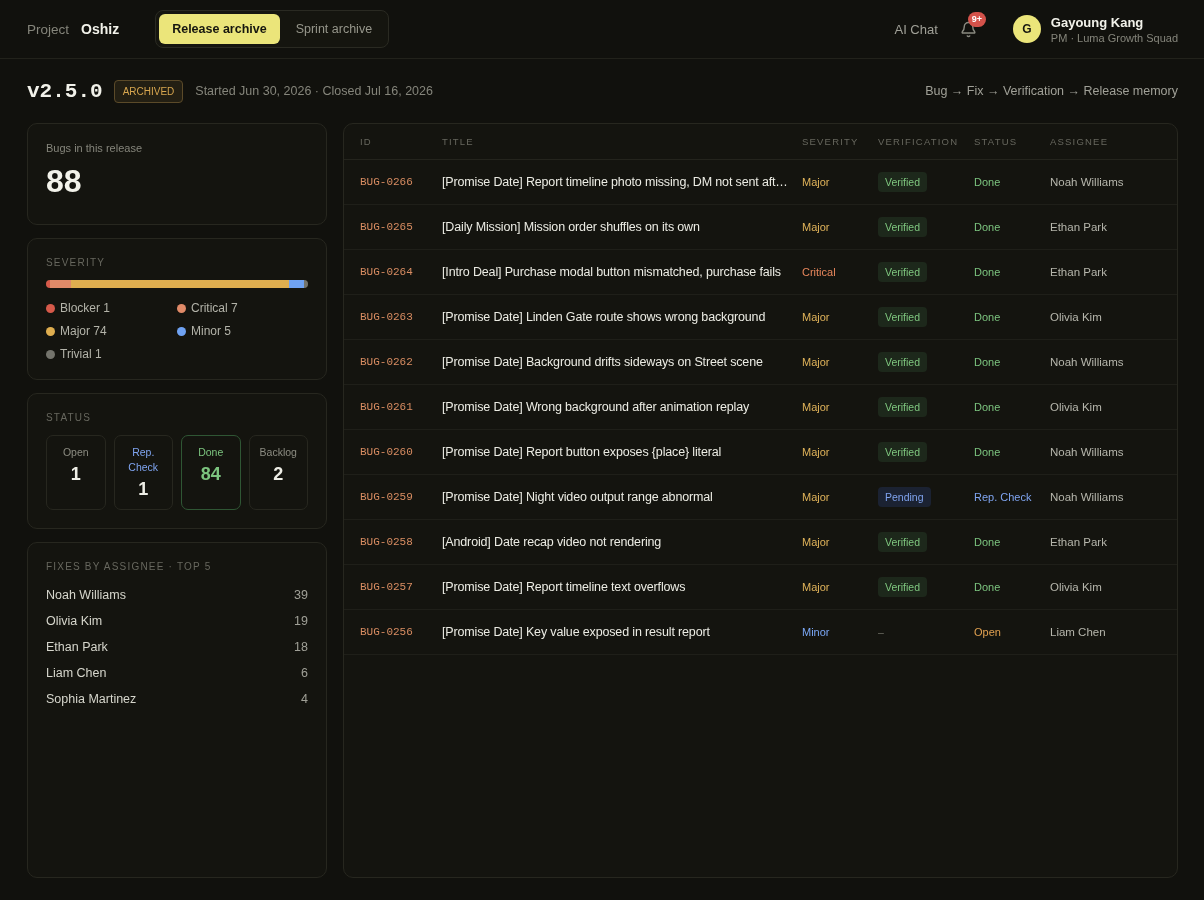 The height and width of the screenshot is (900, 1204). What do you see at coordinates (76, 262) in the screenshot?
I see `card-title: SEVERITY` at bounding box center [76, 262].